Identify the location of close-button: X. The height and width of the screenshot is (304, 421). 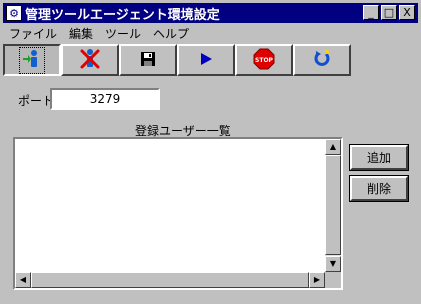
(407, 12).